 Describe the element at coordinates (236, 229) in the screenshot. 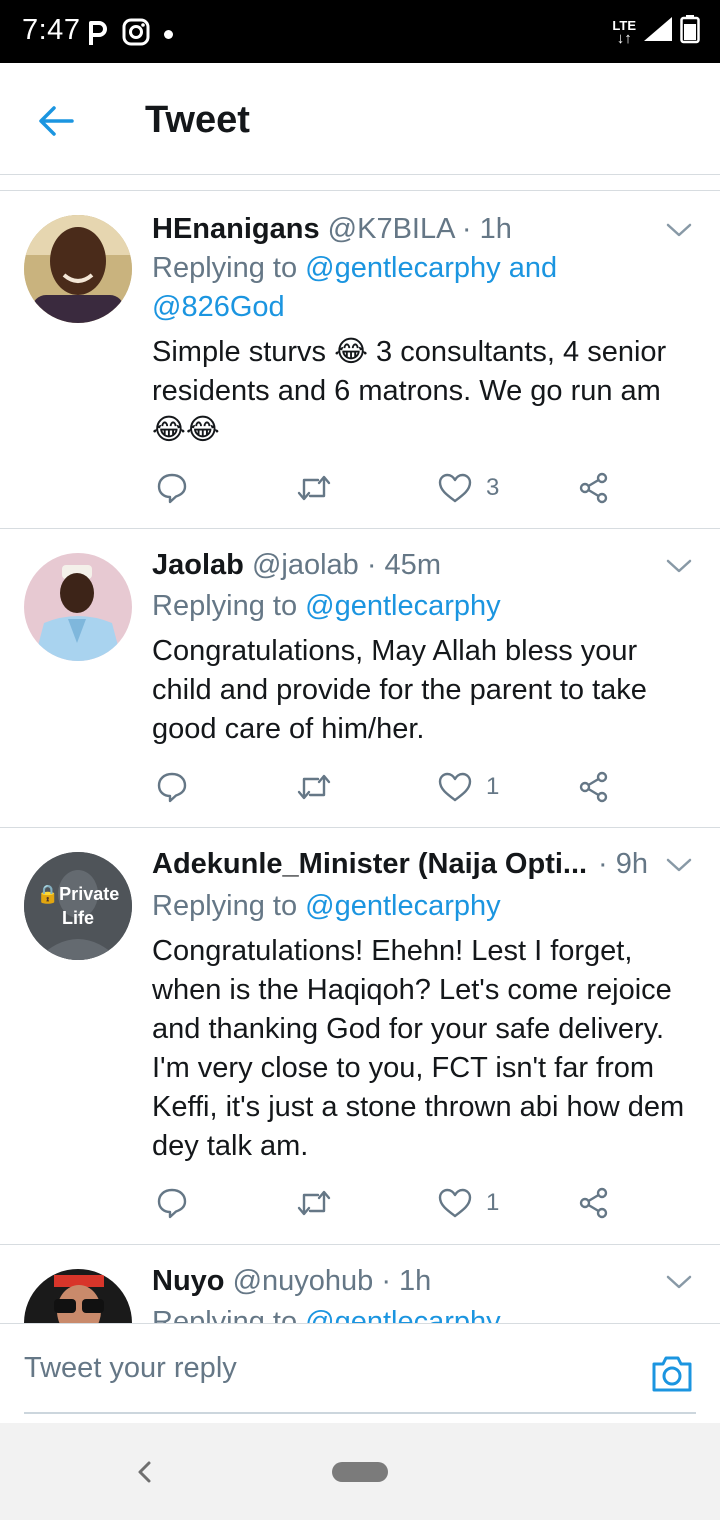

I see `author-name: HEnanigans` at that location.